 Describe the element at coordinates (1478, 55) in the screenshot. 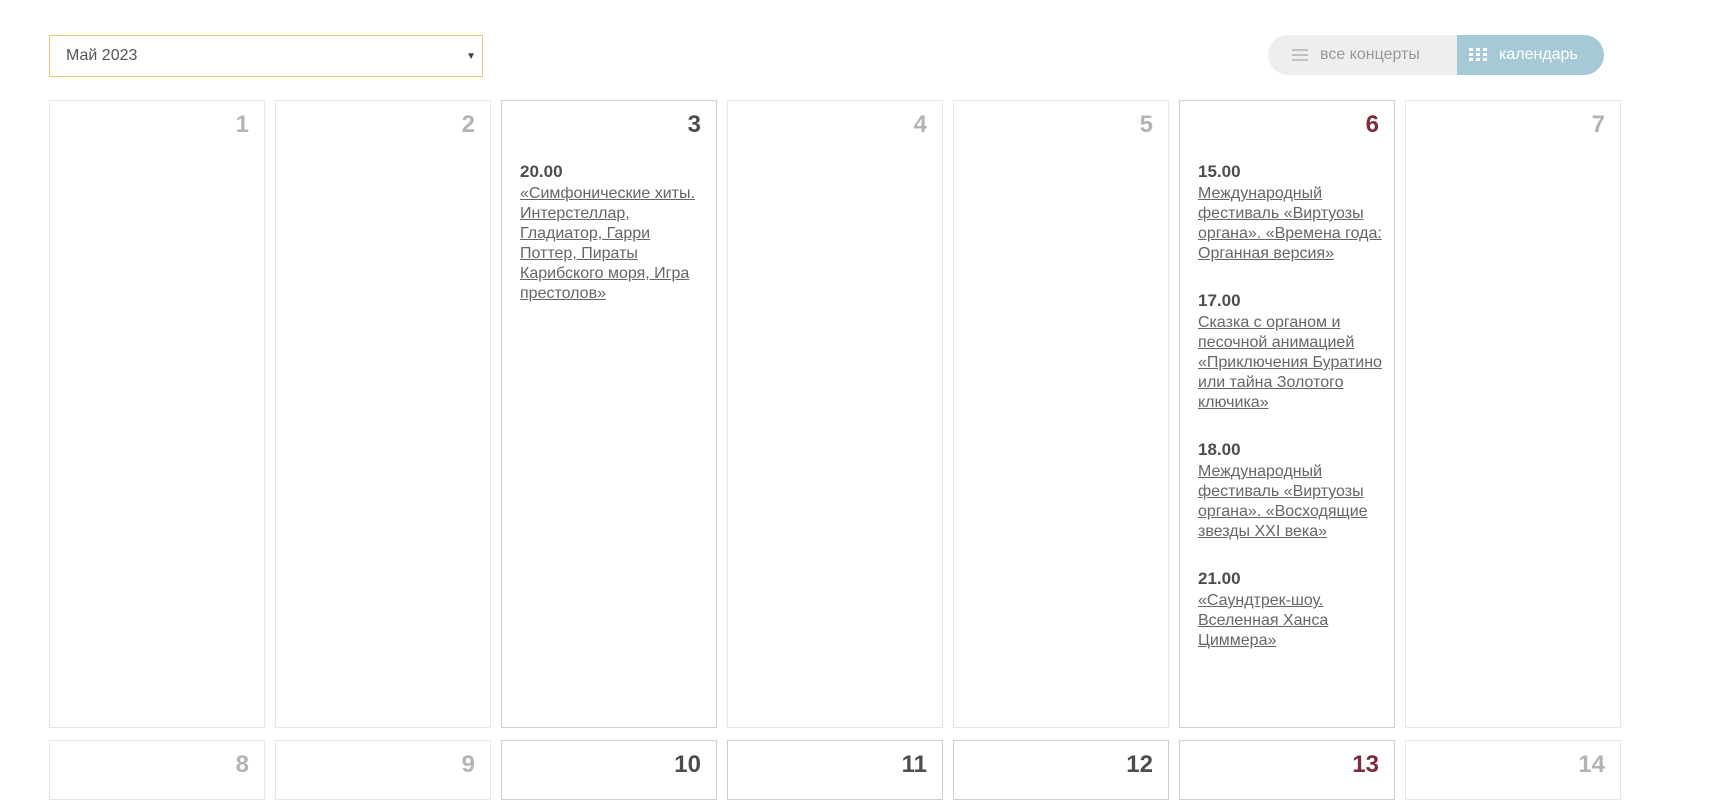

I see `grid-icon` at that location.